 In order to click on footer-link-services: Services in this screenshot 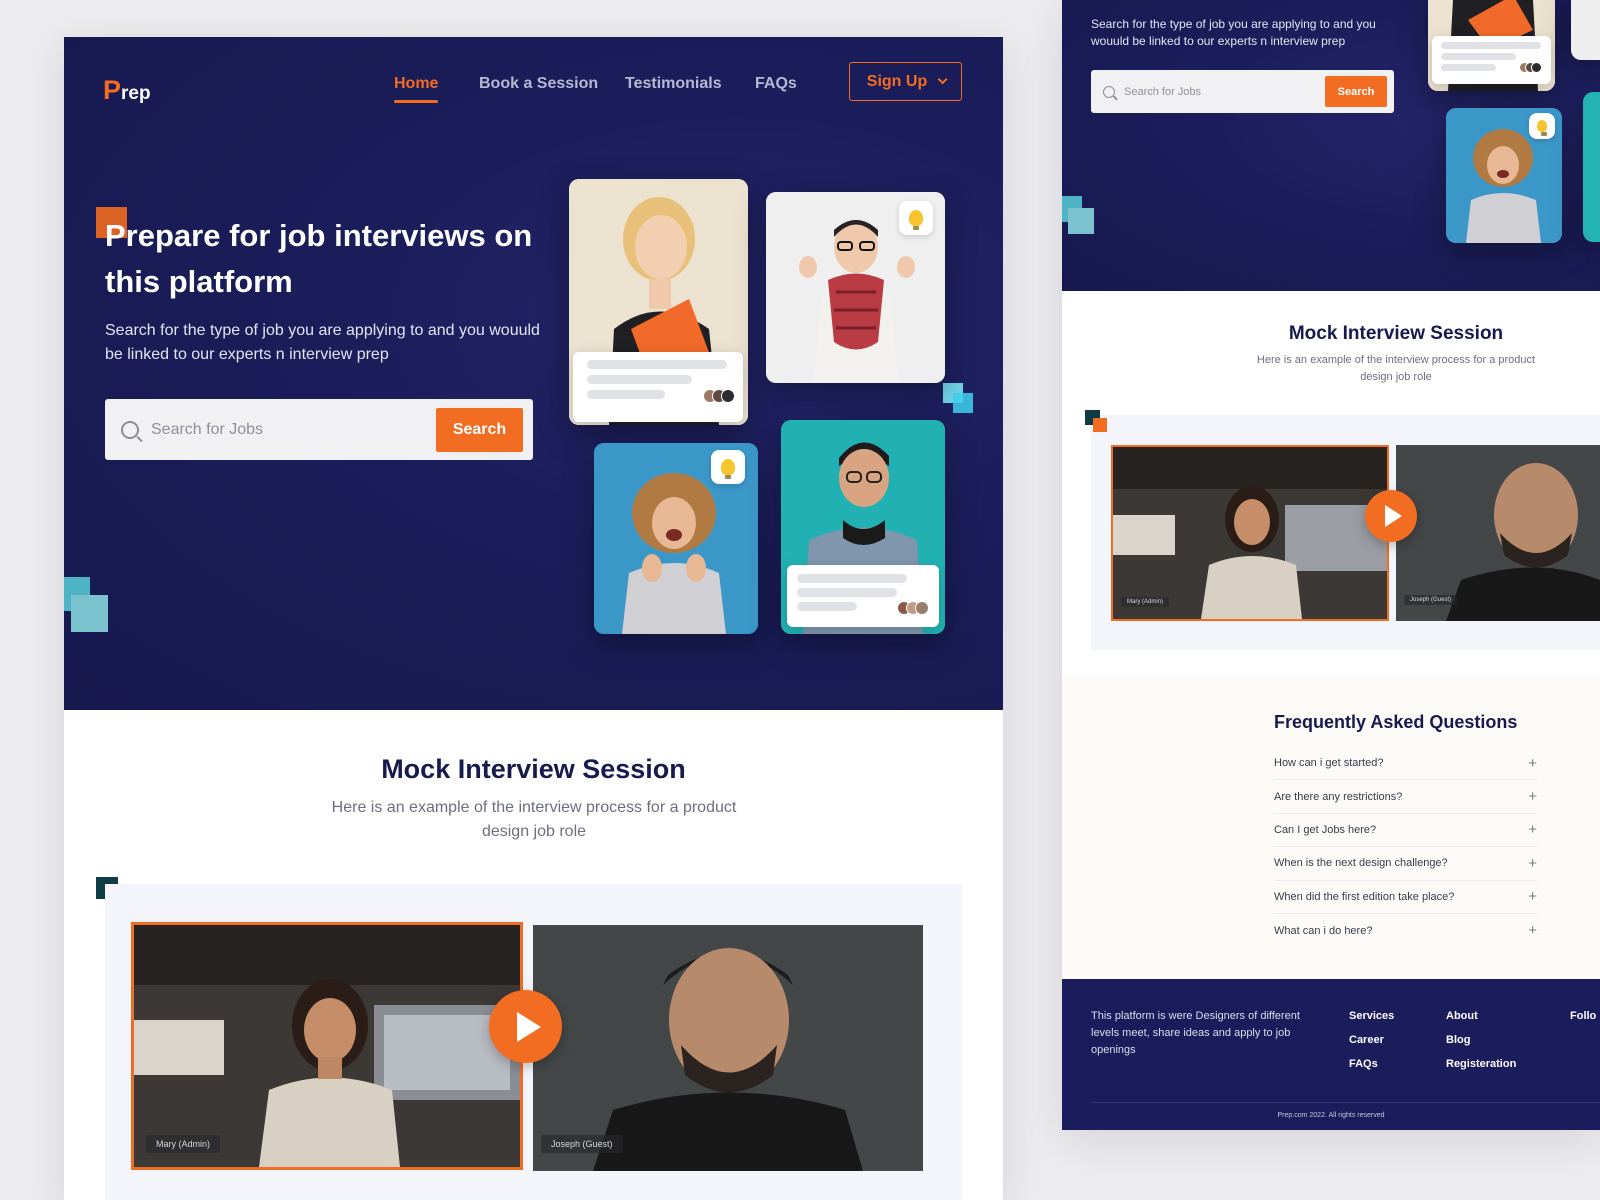, I will do `click(1371, 1016)`.